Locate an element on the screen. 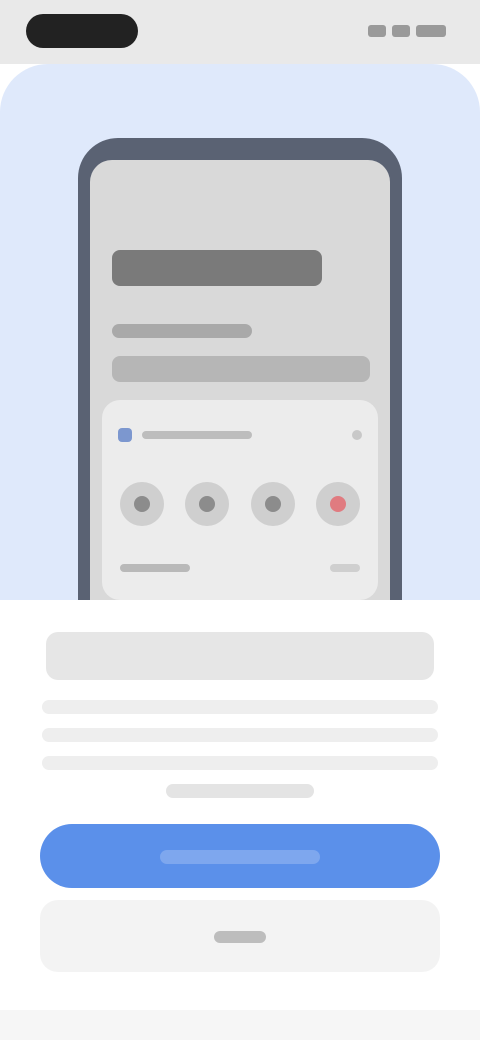  home-indicator-area is located at coordinates (240, 1025).